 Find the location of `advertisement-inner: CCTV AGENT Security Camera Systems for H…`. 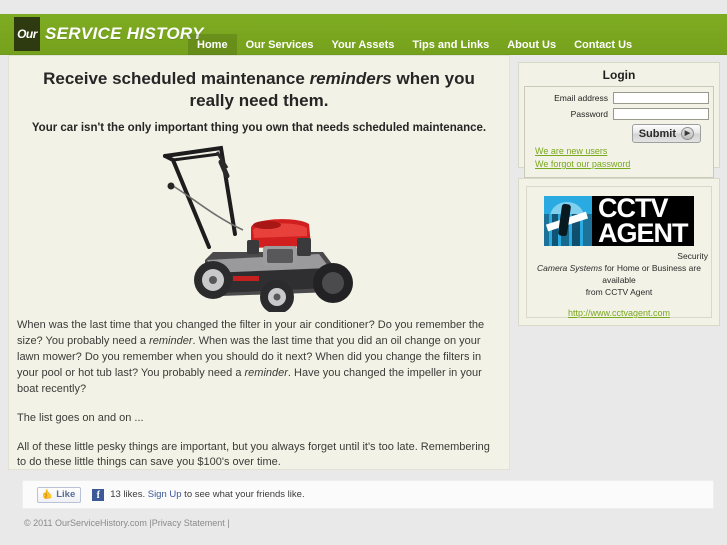

advertisement-inner: CCTV AGENT Security Camera Systems for H… is located at coordinates (619, 252).